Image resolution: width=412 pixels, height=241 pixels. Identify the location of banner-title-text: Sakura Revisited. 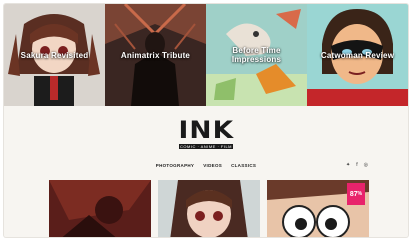
(54, 55).